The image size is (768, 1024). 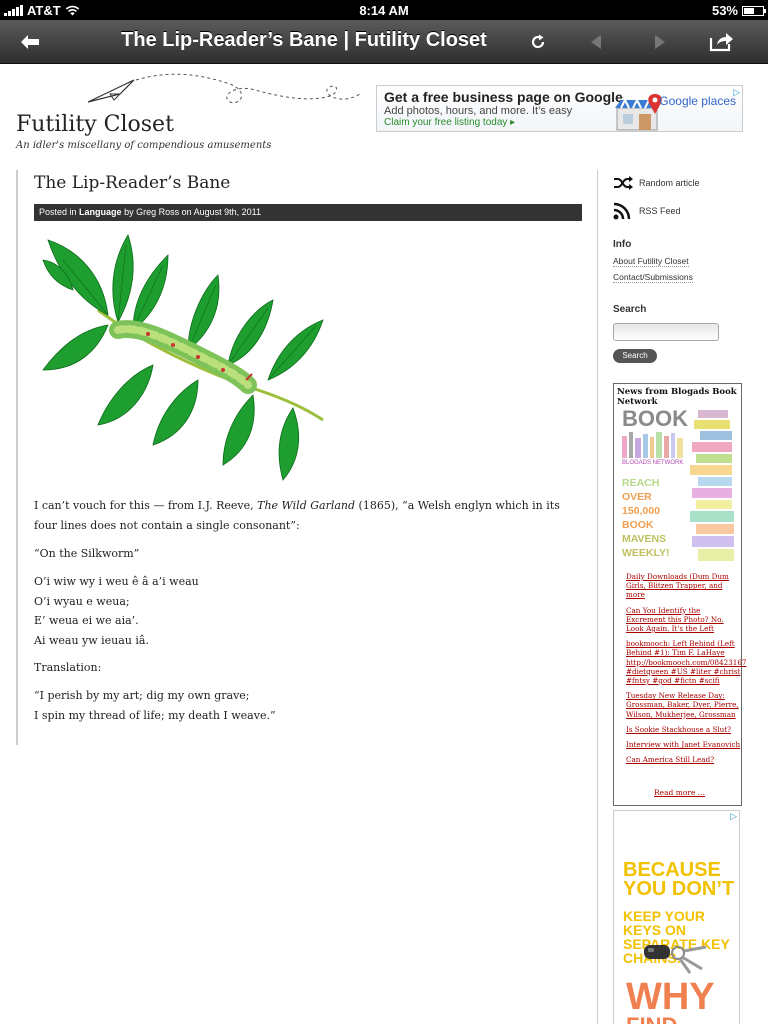 What do you see at coordinates (646, 553) in the screenshot?
I see `reach-line: WEEKLY!` at bounding box center [646, 553].